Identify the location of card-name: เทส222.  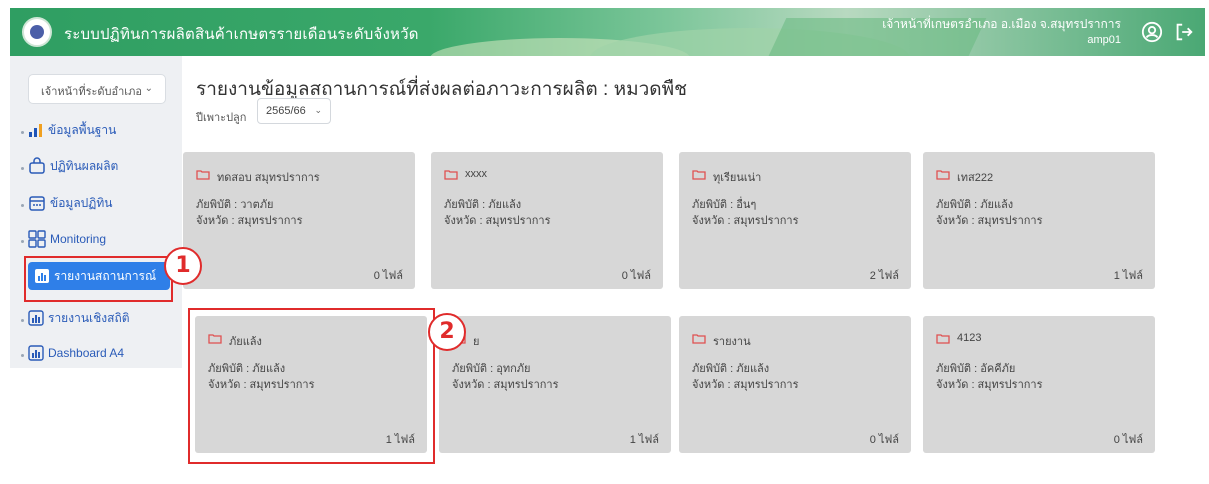
(975, 178).